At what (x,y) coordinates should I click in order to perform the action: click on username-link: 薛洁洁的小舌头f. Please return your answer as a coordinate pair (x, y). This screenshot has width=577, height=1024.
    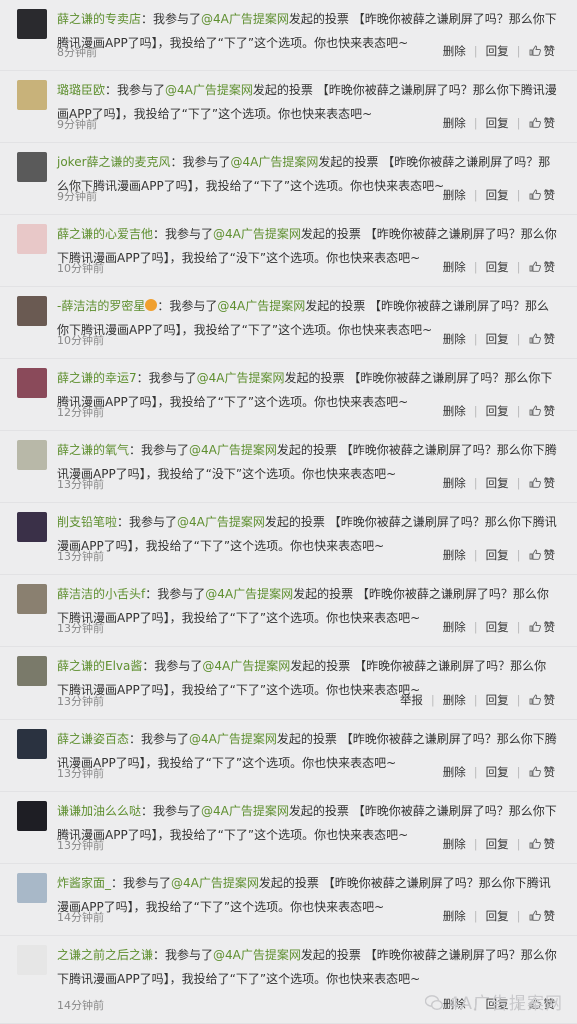
    Looking at the image, I should click on (101, 594).